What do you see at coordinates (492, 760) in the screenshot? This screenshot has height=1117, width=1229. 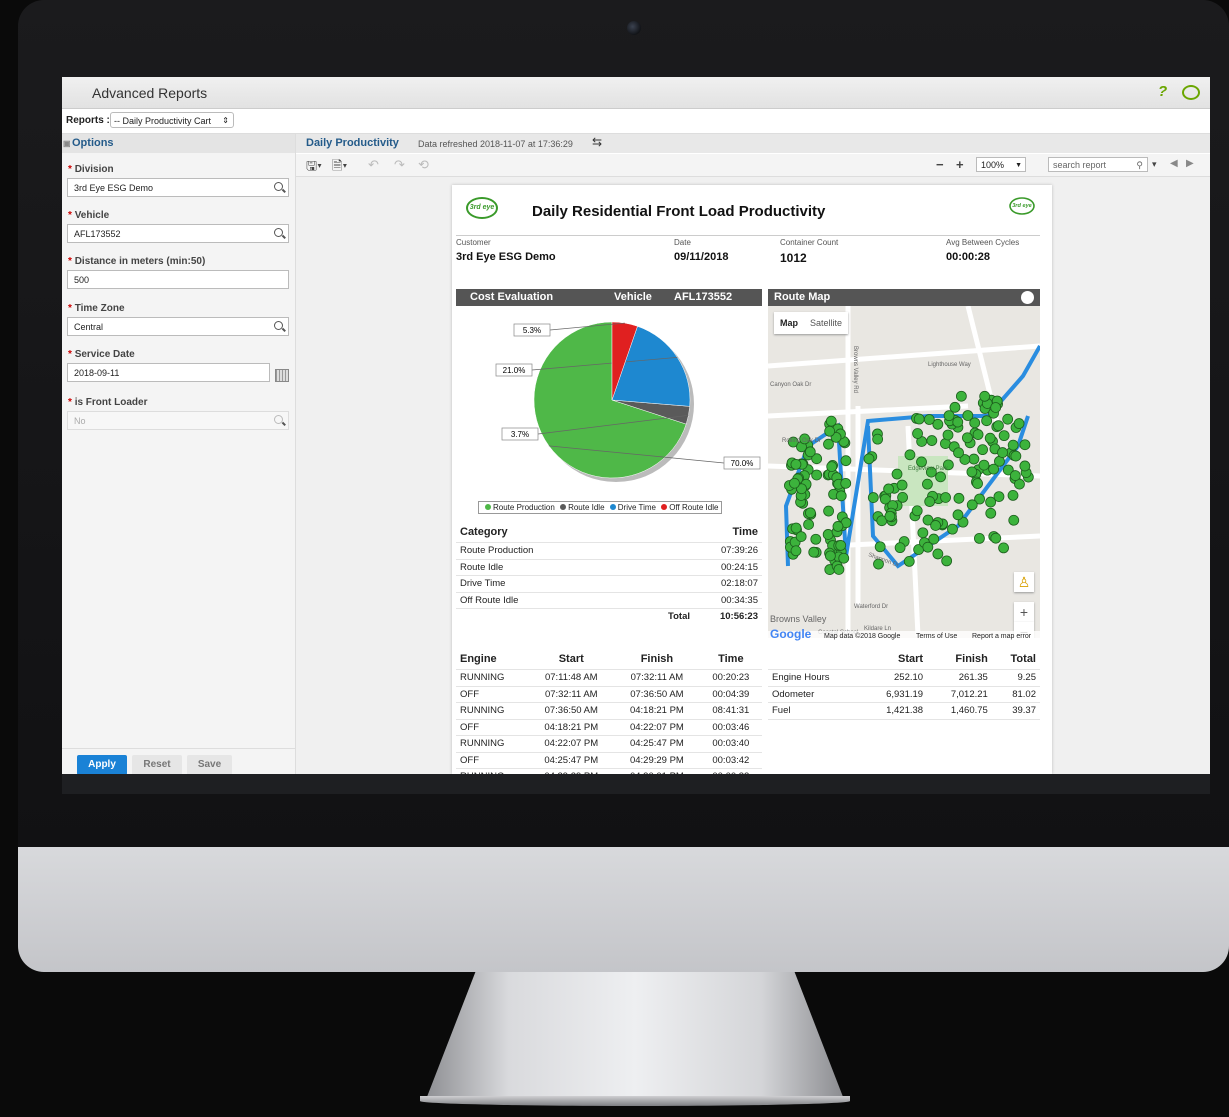 I see `engine-cell: OFF` at bounding box center [492, 760].